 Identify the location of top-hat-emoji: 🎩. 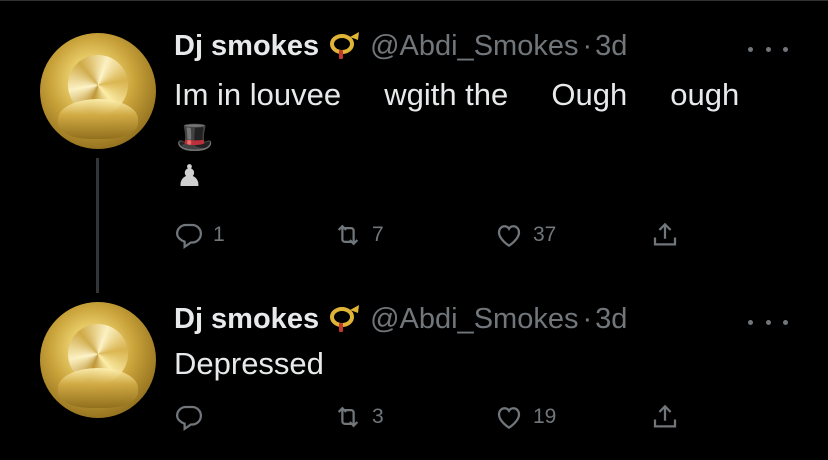
(195, 137).